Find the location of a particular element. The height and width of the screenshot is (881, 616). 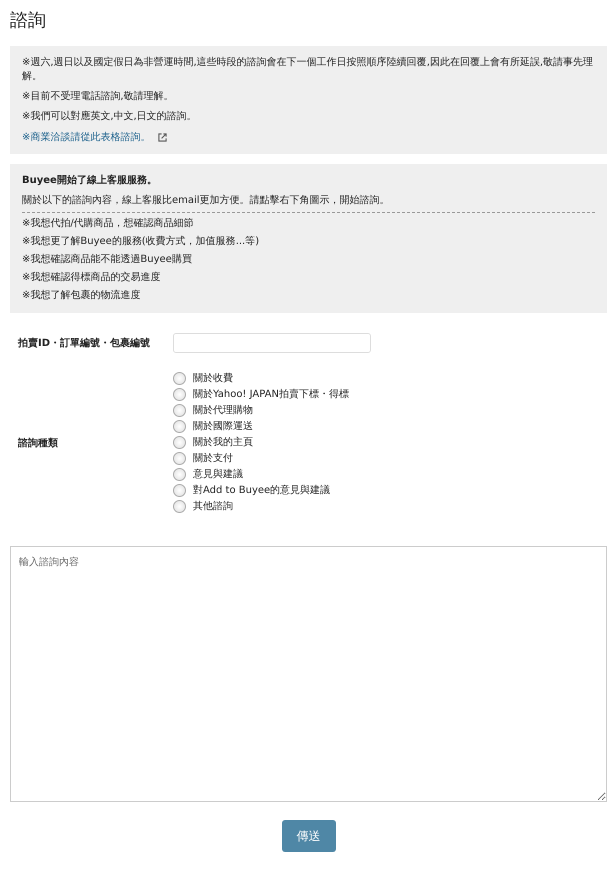

category-option: 關於收費 is located at coordinates (261, 378).